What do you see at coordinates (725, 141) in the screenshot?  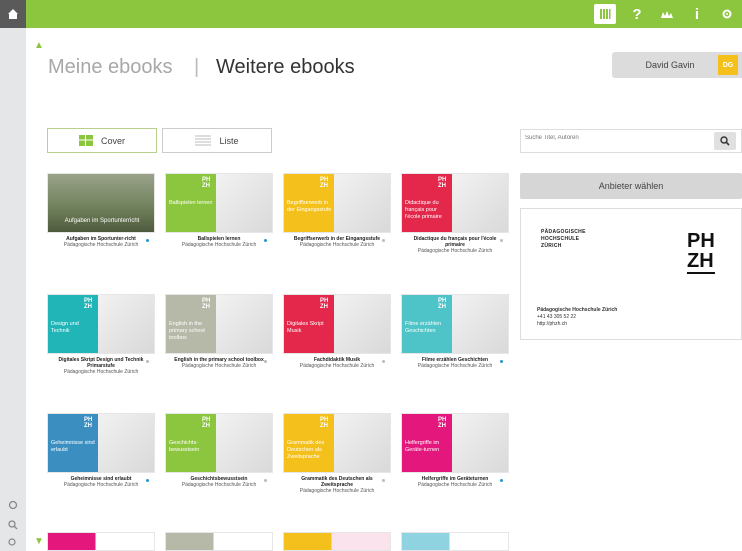 I see `search-button` at bounding box center [725, 141].